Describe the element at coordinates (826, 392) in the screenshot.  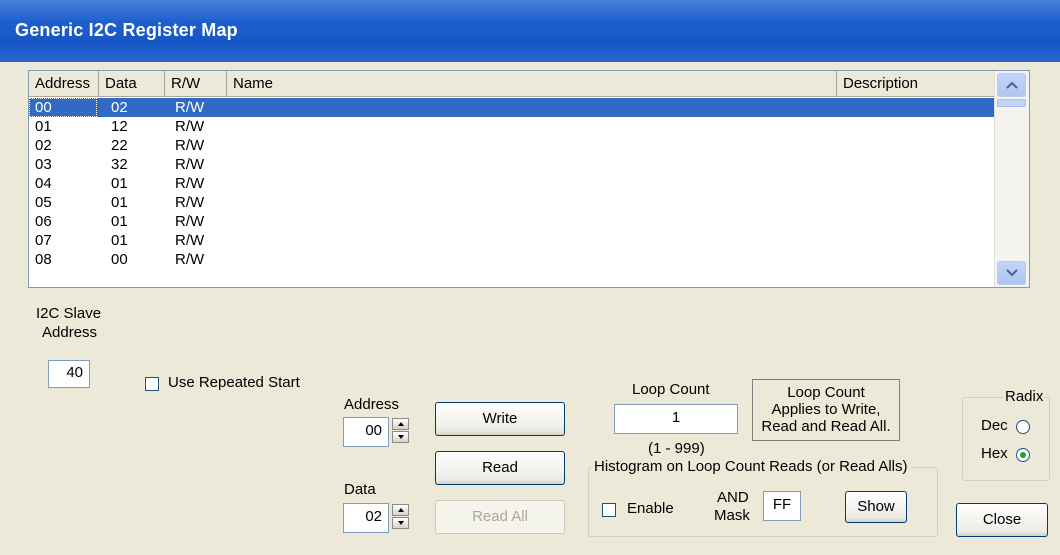
I see `loop-count-note-line1: Loop Count` at that location.